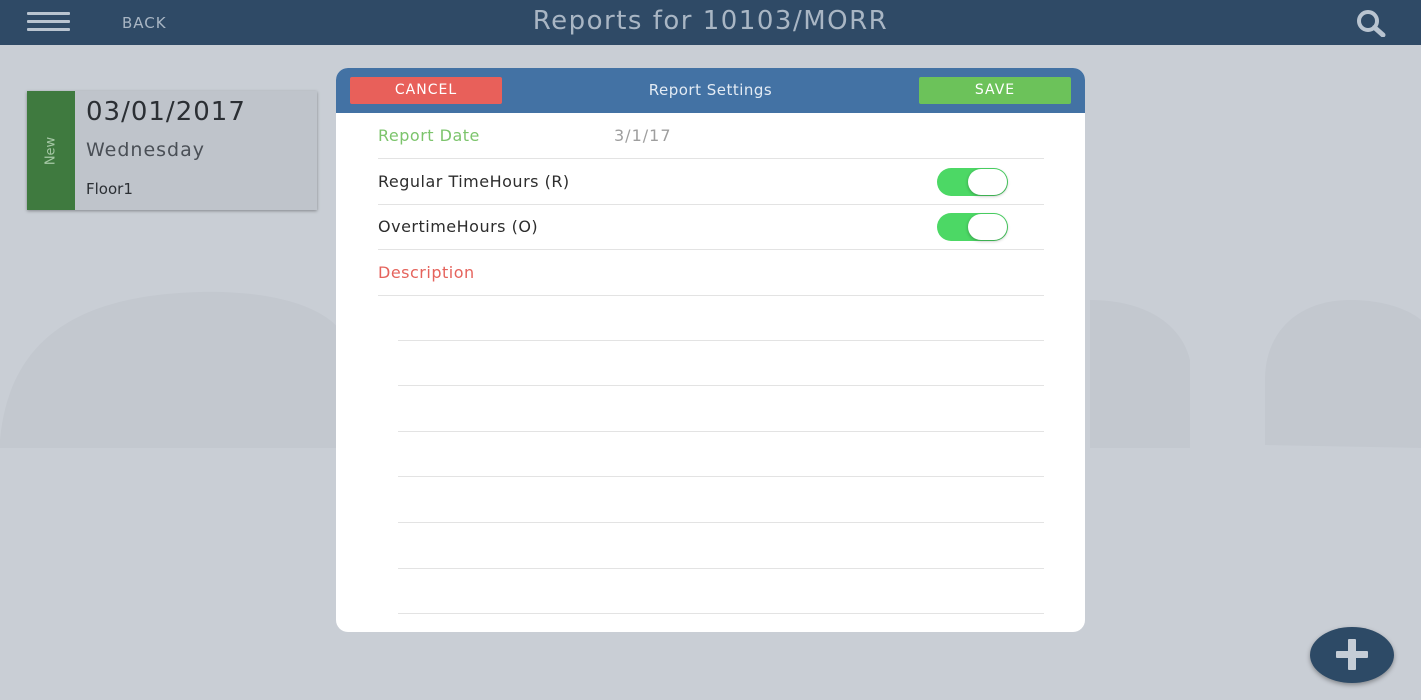 The height and width of the screenshot is (700, 1421). I want to click on top-navigation-bar: BACK Reports for 10103/MORR, so click(710, 22).